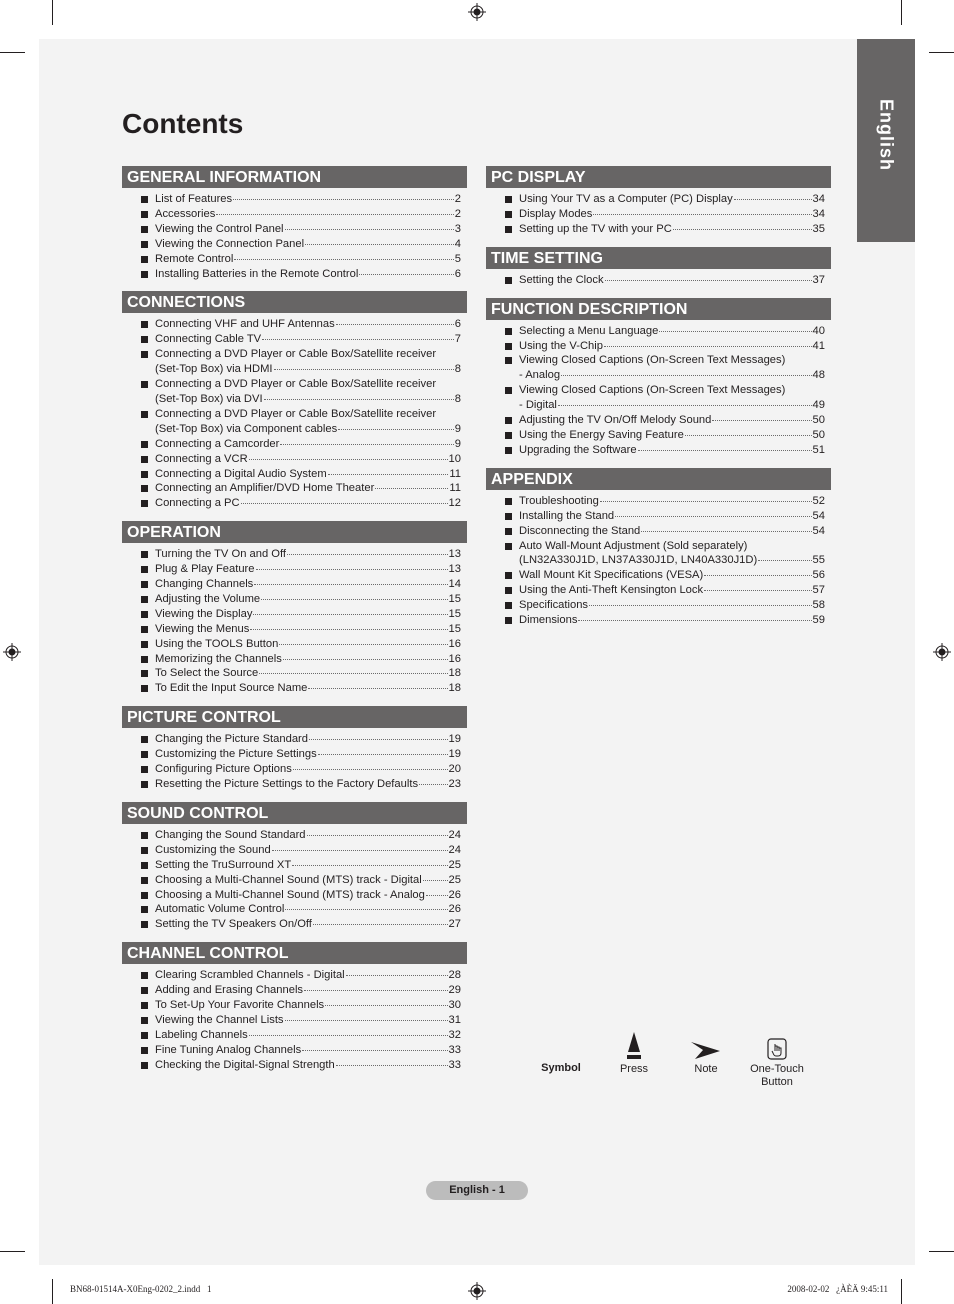  Describe the element at coordinates (294, 835) in the screenshot. I see `toc-entry: Changing the Sound Standard 24` at that location.